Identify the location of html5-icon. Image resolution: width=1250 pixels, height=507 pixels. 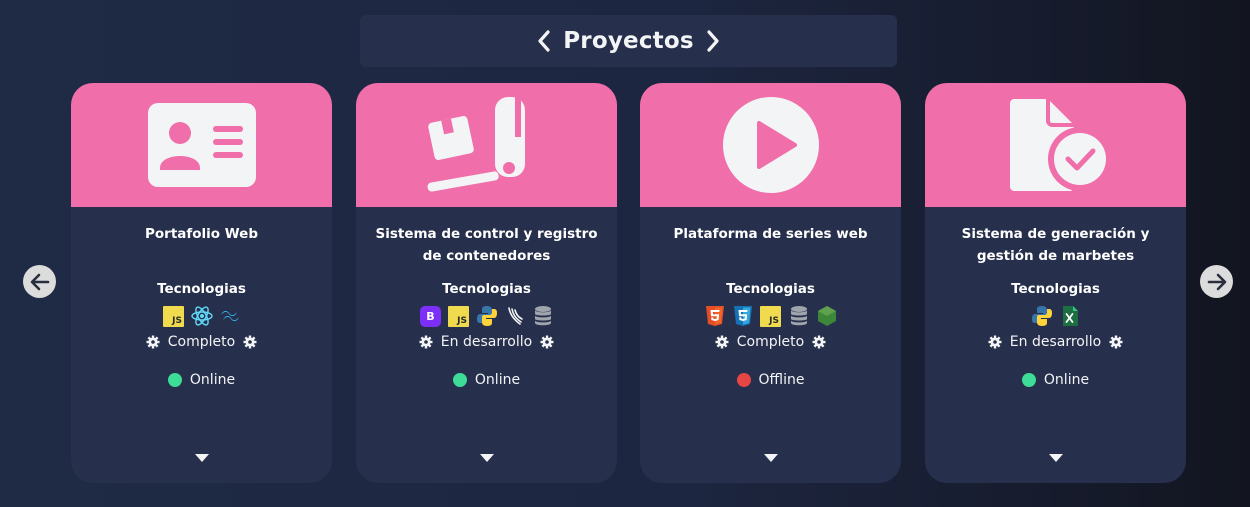
(715, 316).